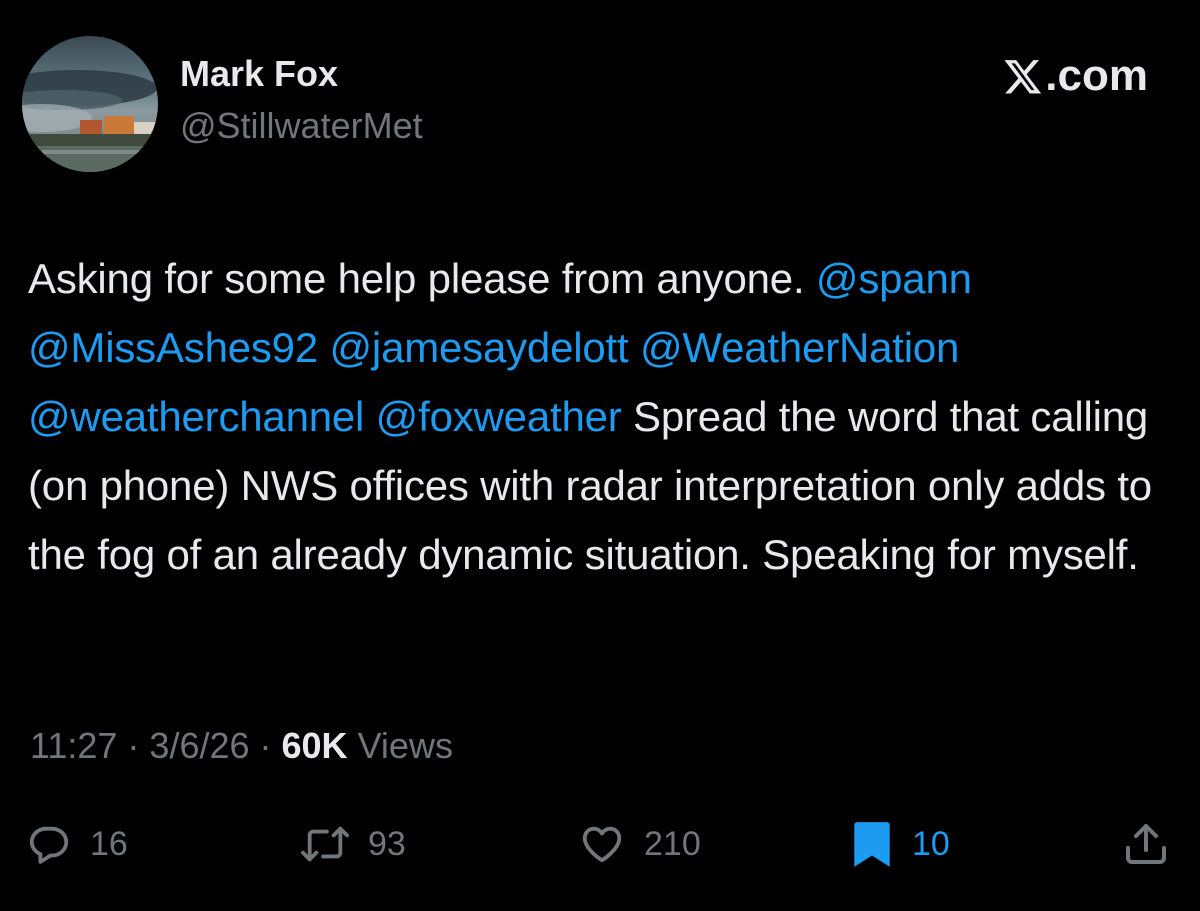 The width and height of the screenshot is (1200, 911). I want to click on reply-count: 16, so click(109, 843).